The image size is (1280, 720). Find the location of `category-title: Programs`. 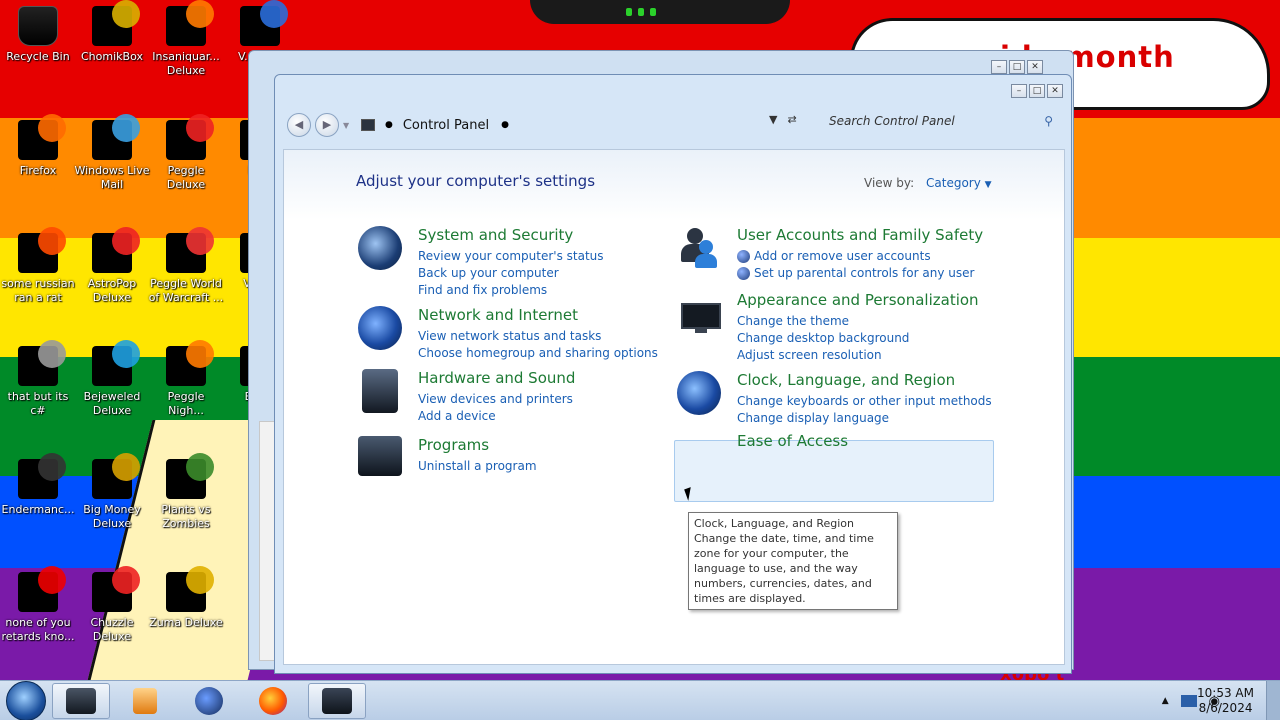

category-title: Programs is located at coordinates (453, 445).